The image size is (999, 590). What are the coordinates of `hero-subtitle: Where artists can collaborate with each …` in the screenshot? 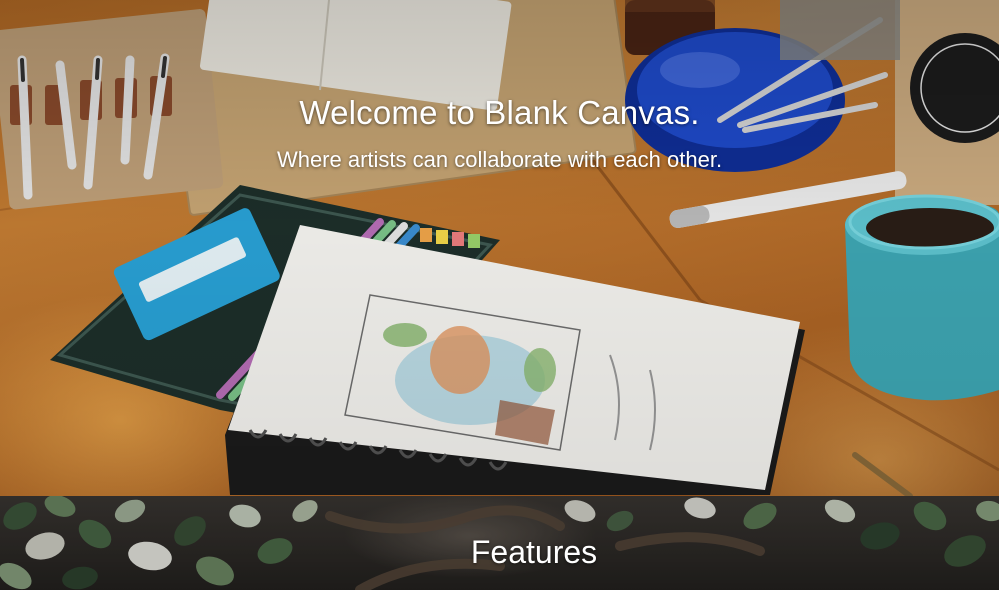 It's located at (499, 159).